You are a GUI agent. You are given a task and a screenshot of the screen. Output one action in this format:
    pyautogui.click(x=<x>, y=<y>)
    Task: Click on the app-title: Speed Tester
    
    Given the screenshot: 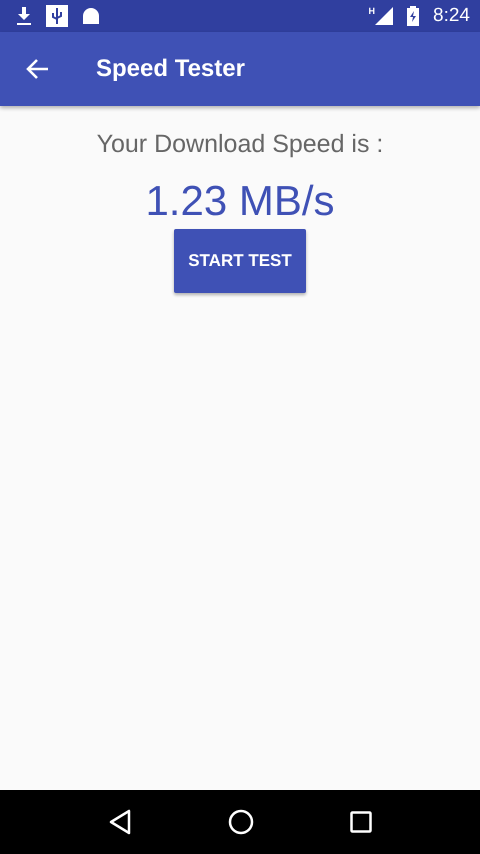 What is the action you would take?
    pyautogui.click(x=170, y=69)
    